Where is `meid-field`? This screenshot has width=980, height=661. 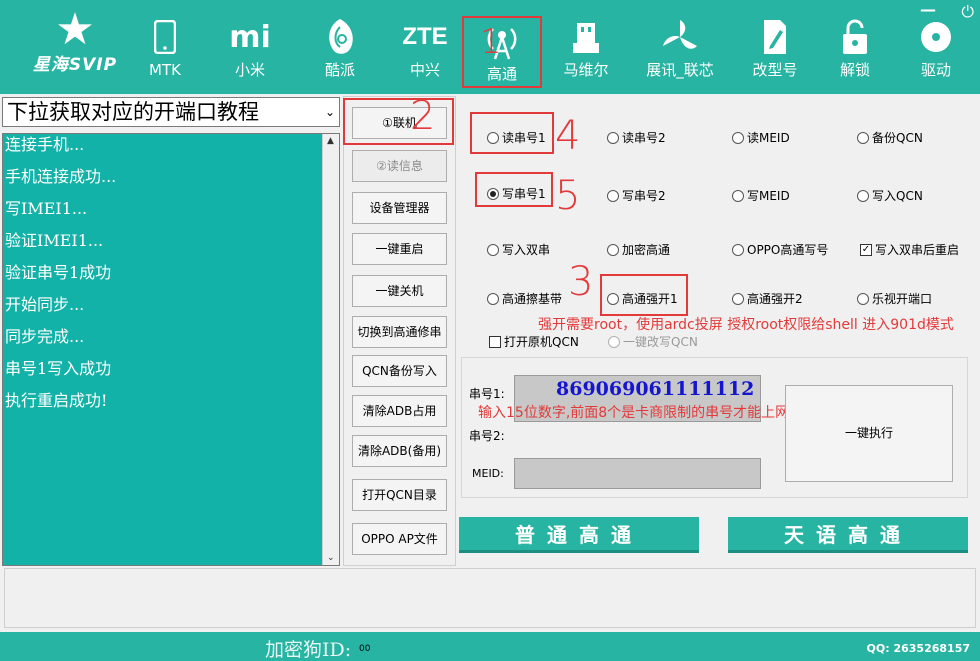
meid-field is located at coordinates (637, 473).